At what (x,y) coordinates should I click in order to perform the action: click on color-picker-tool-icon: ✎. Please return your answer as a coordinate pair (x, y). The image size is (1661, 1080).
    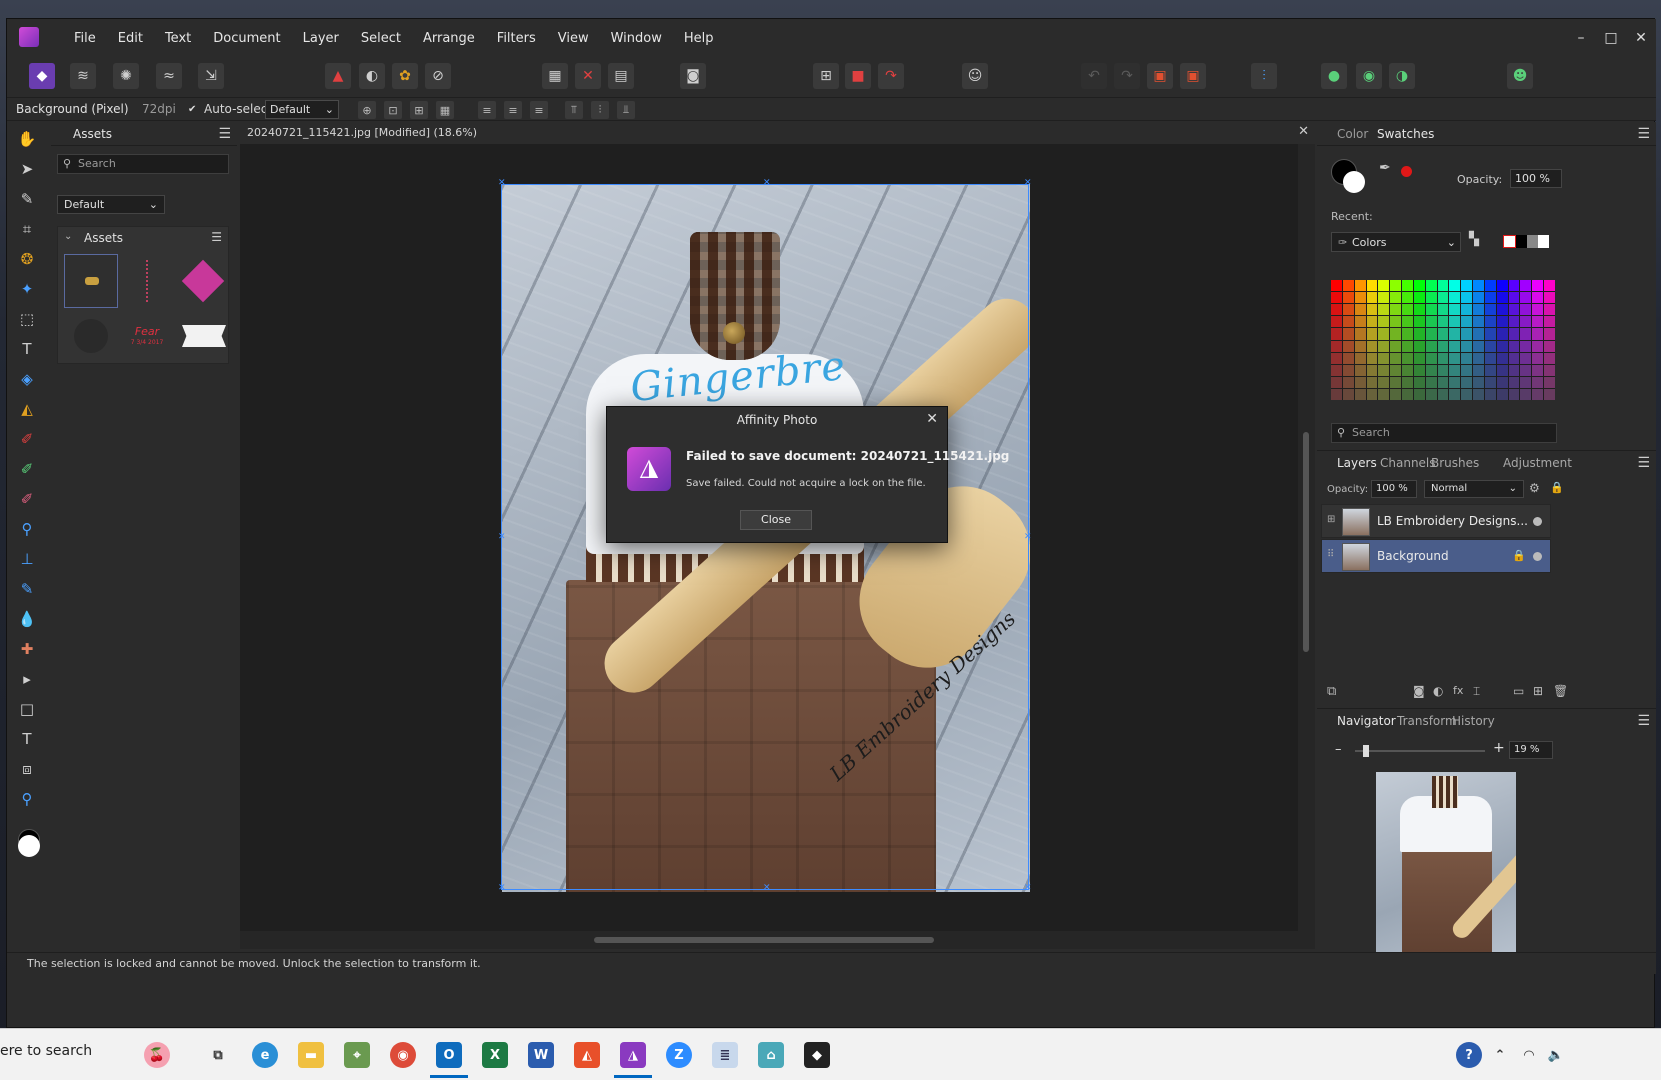
    Looking at the image, I should click on (27, 199).